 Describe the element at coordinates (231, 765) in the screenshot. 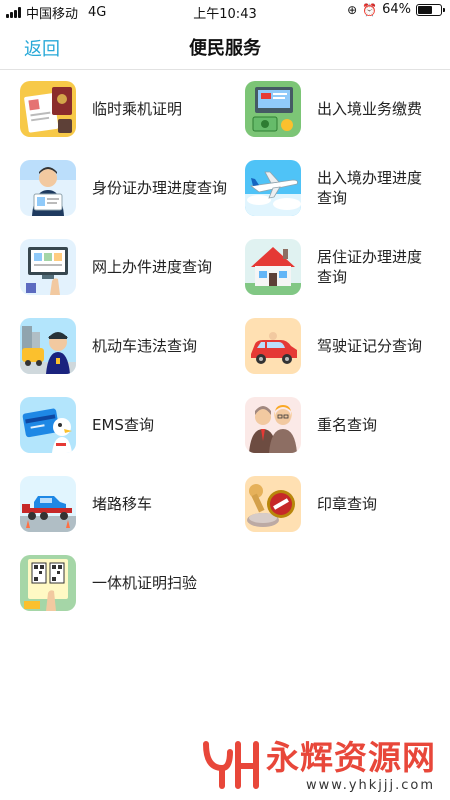

I see `watermark-logo-icon` at that location.